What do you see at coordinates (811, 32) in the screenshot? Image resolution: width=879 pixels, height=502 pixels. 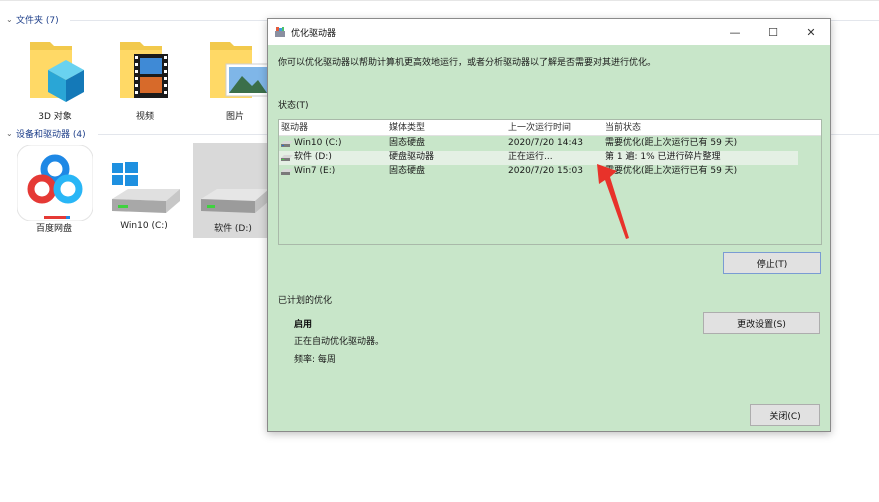 I see `close-window-button: ✕` at bounding box center [811, 32].